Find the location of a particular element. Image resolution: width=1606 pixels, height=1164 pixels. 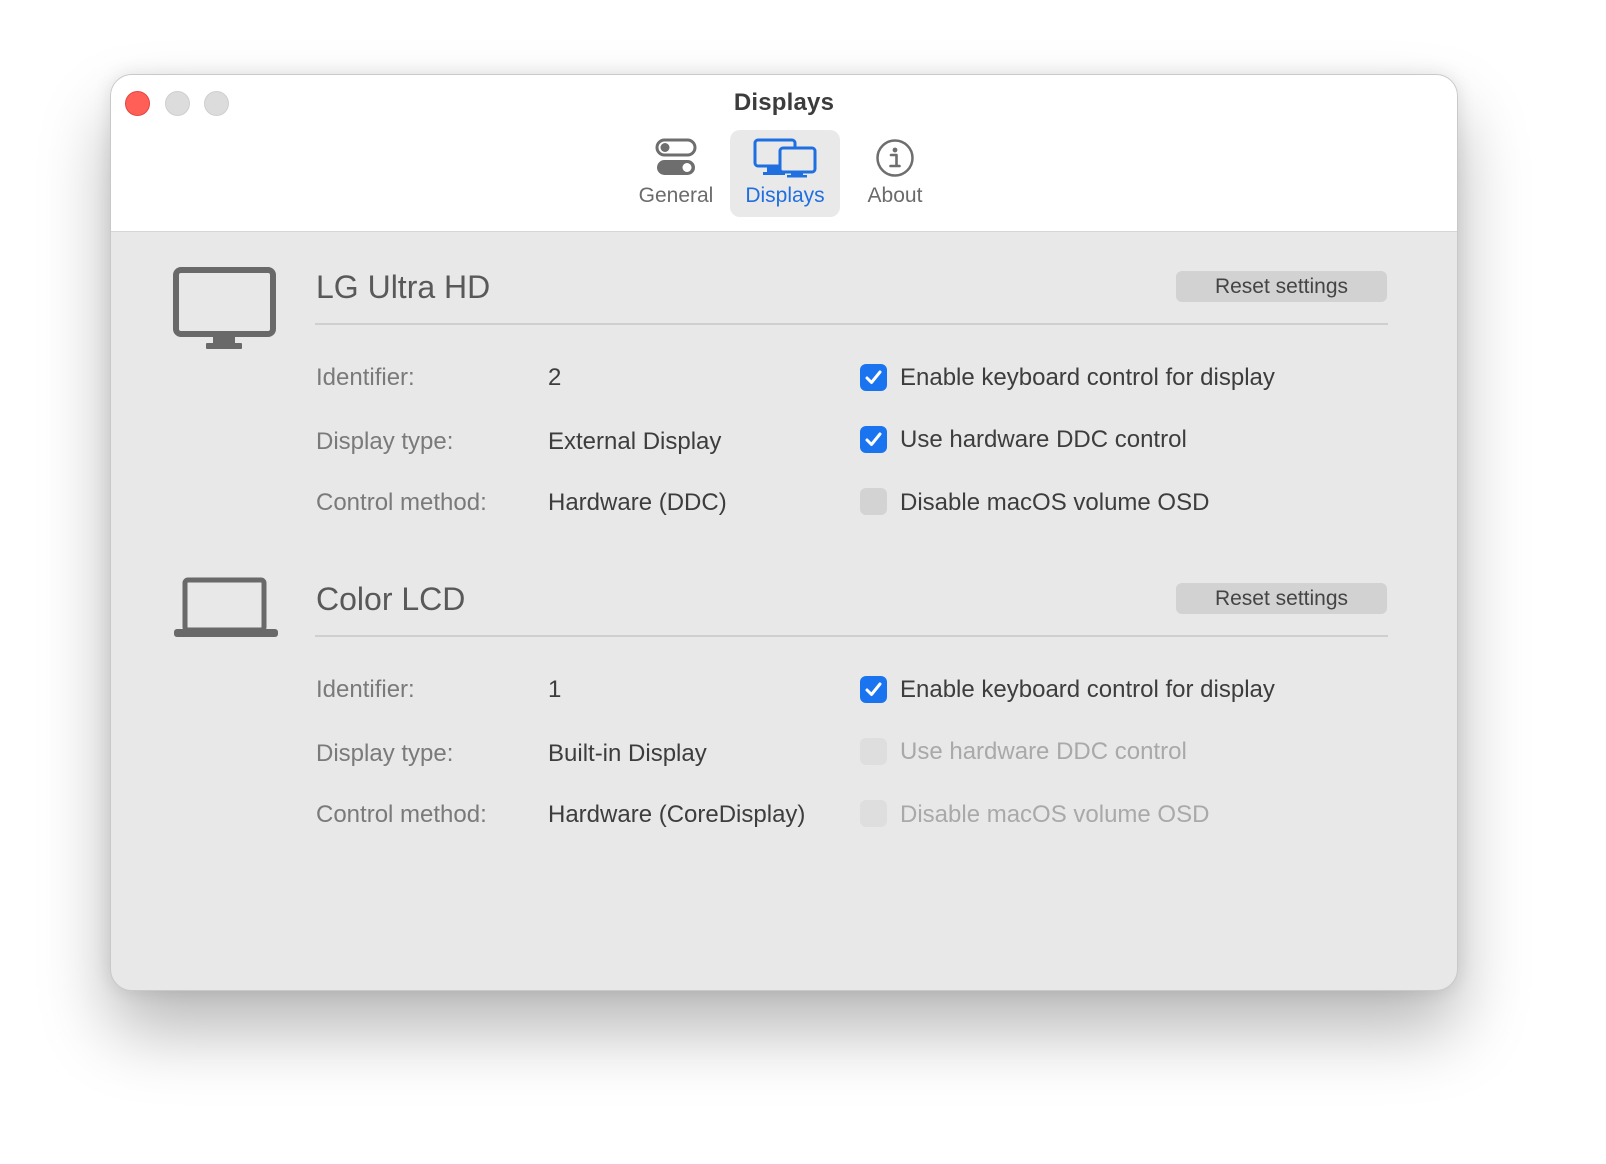

display-type-value: Built-in Display is located at coordinates (627, 753).